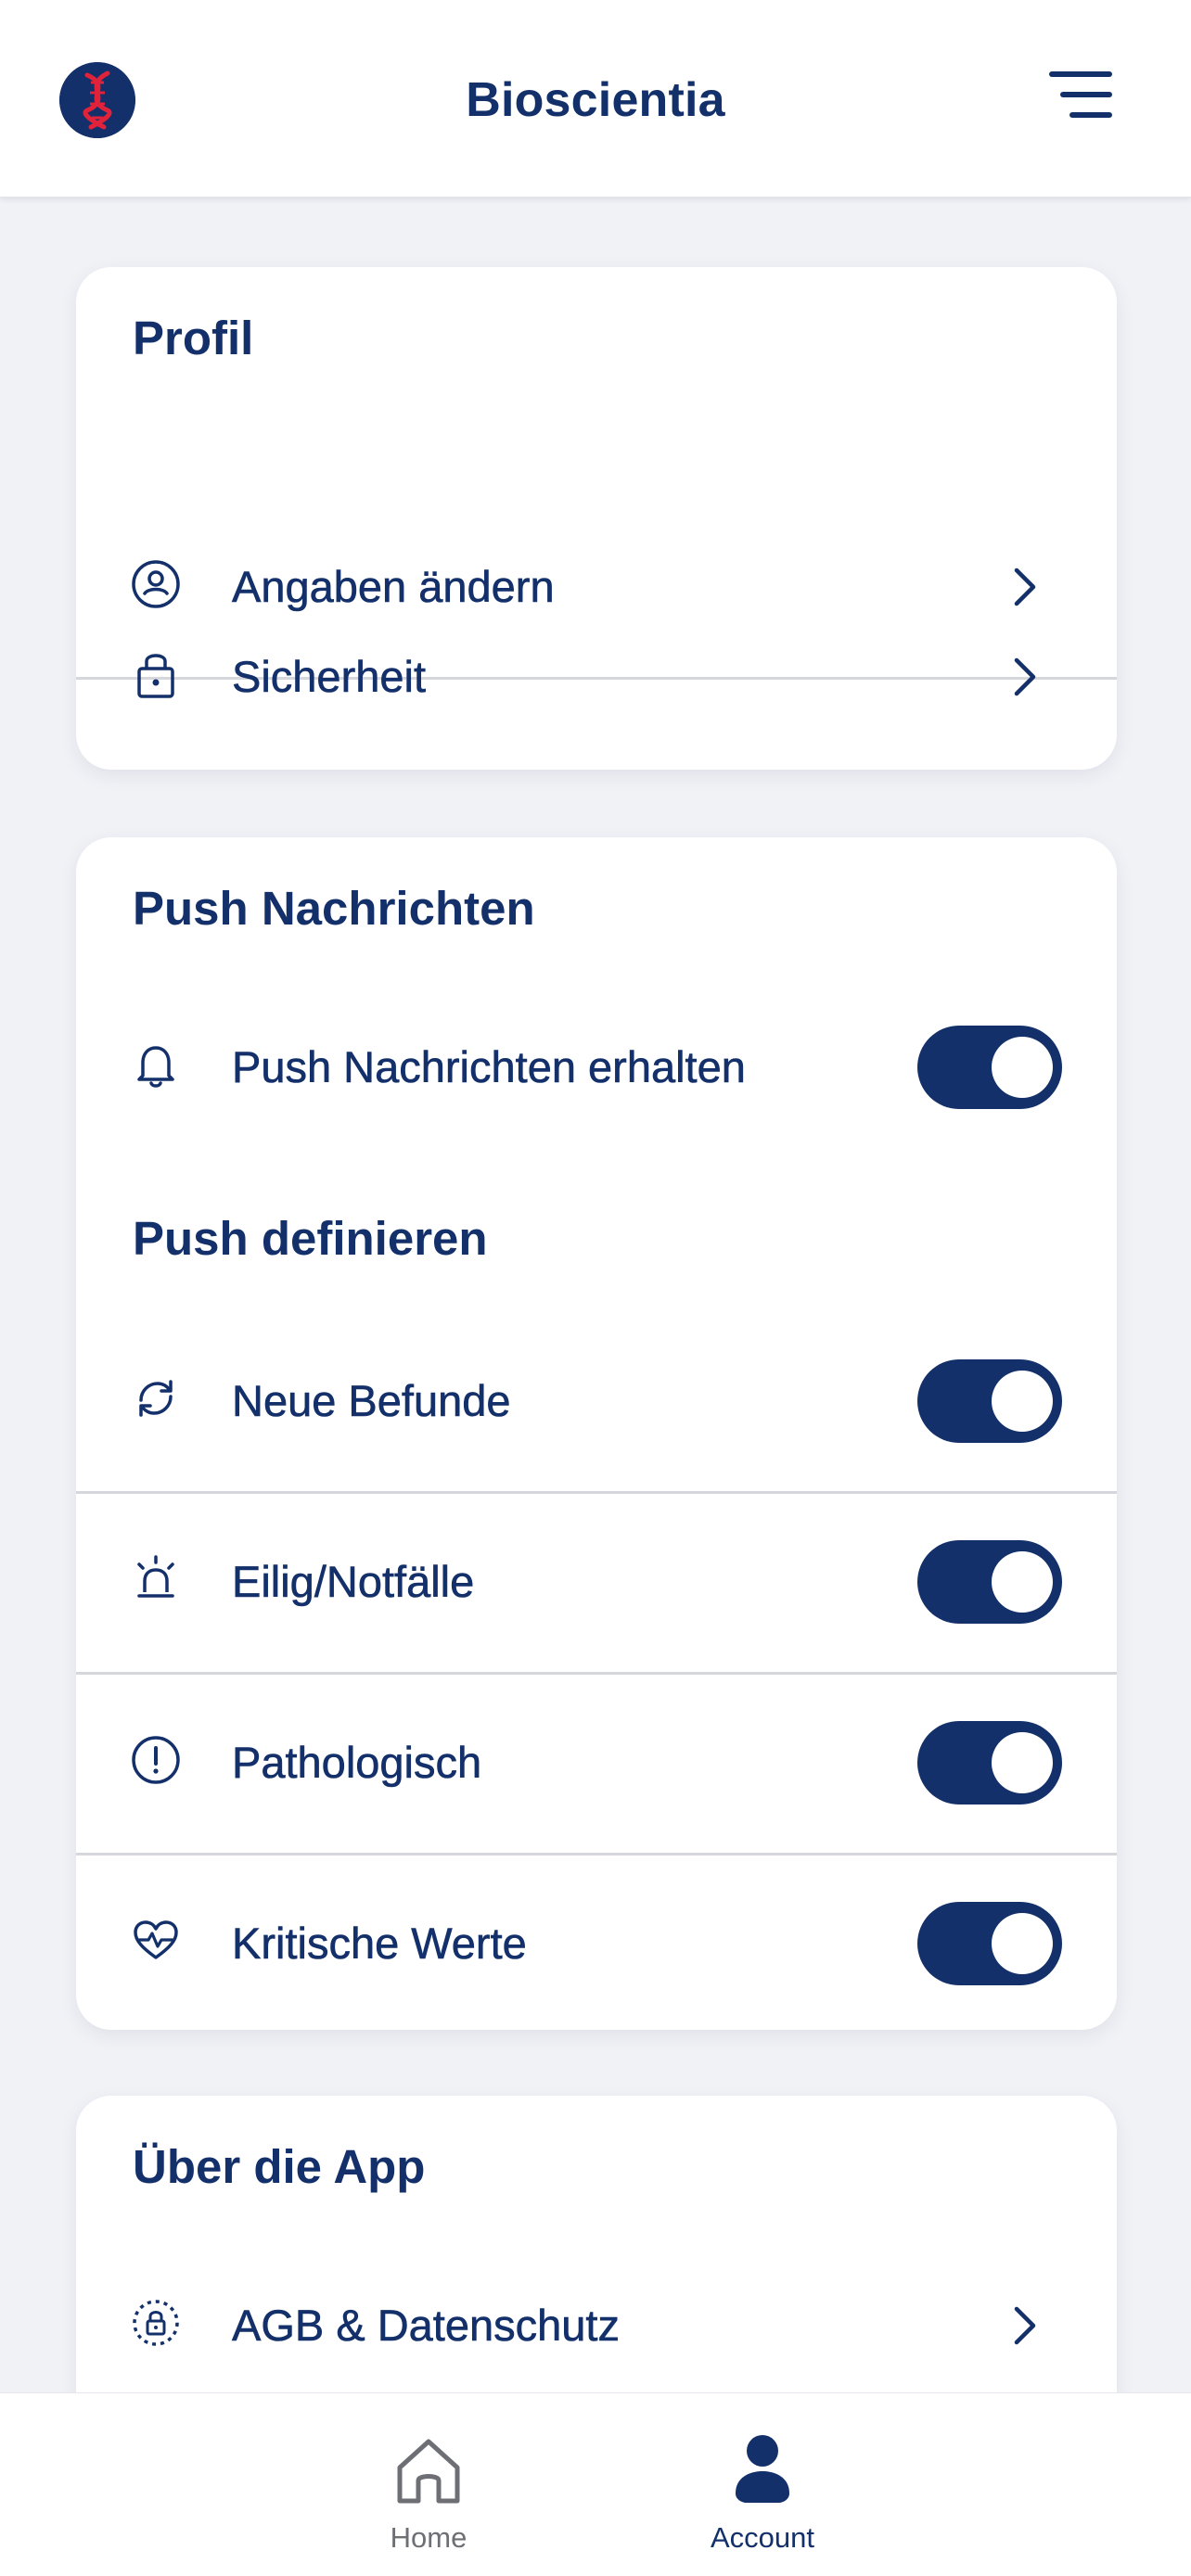 The height and width of the screenshot is (2576, 1191). Describe the element at coordinates (156, 1398) in the screenshot. I see `refresh-icon` at that location.